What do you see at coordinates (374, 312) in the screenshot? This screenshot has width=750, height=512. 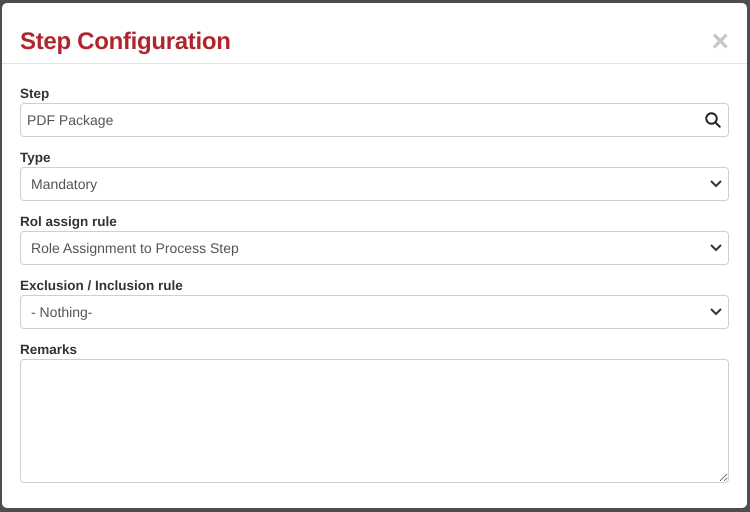 I see `dropdown: - Nothing-` at bounding box center [374, 312].